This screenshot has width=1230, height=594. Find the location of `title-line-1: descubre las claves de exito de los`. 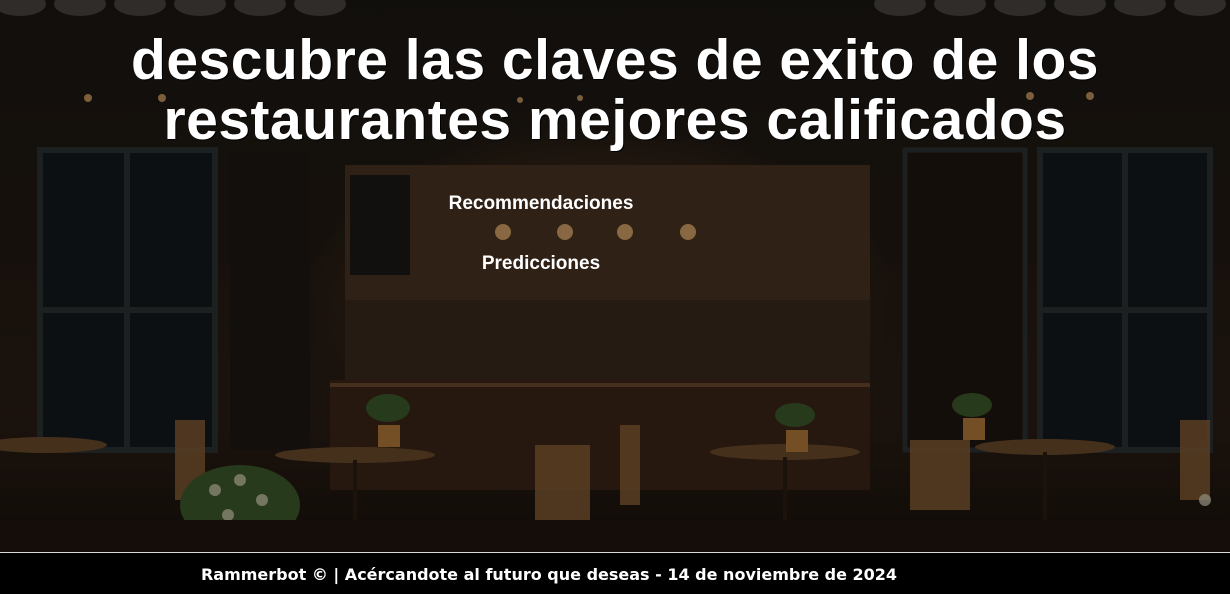

title-line-1: descubre las claves de exito de los is located at coordinates (615, 60).